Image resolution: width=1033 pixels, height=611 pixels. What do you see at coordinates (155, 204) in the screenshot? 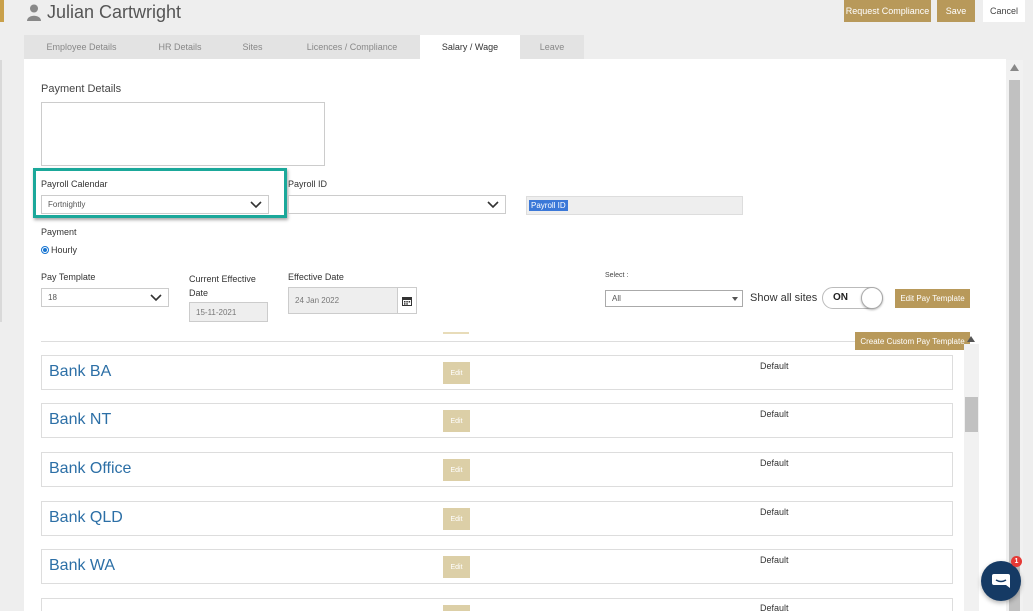
I see `payroll-calendar-select: Fortnightly` at bounding box center [155, 204].